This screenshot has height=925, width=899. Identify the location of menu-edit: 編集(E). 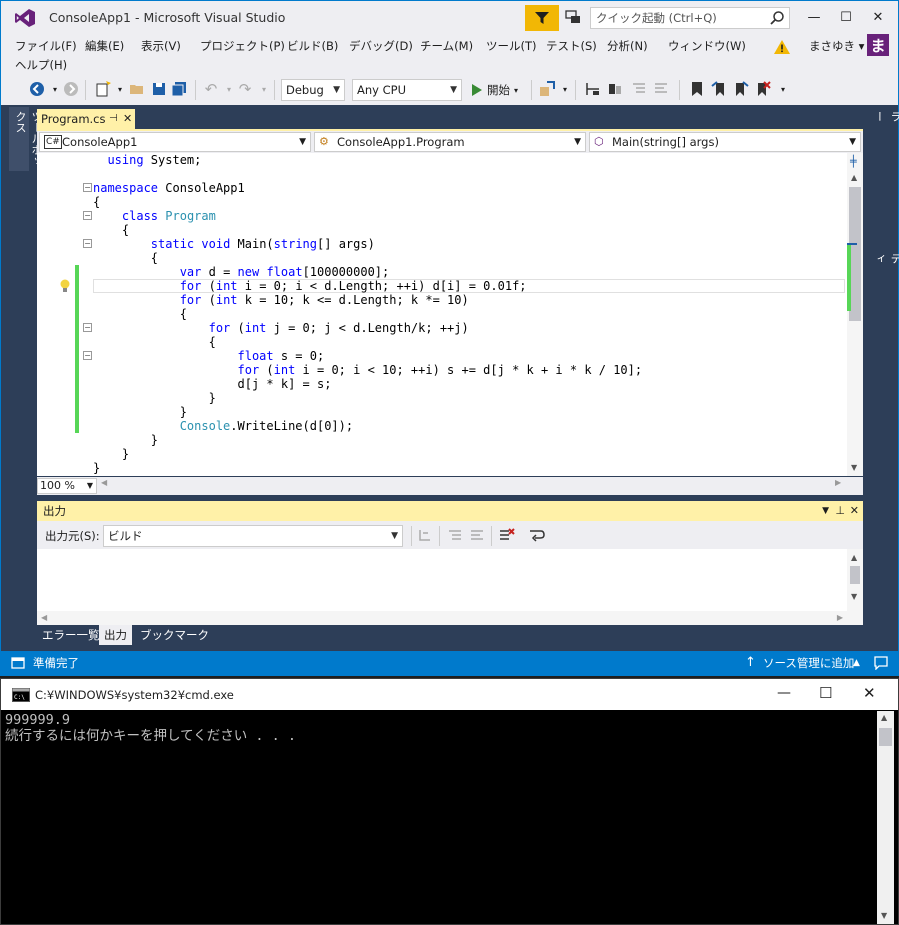
(104, 46).